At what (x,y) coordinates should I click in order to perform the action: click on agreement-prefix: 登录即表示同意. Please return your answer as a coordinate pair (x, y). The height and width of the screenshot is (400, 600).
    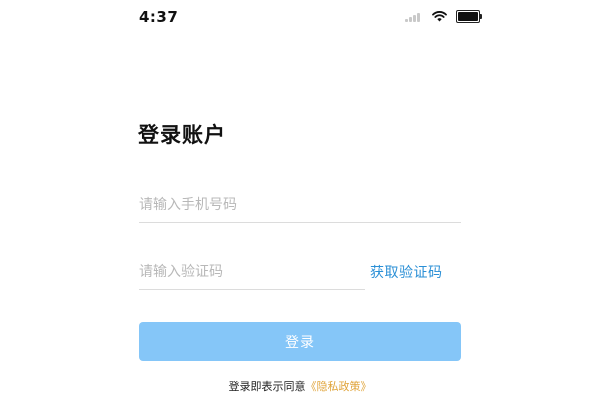
    Looking at the image, I should click on (267, 386).